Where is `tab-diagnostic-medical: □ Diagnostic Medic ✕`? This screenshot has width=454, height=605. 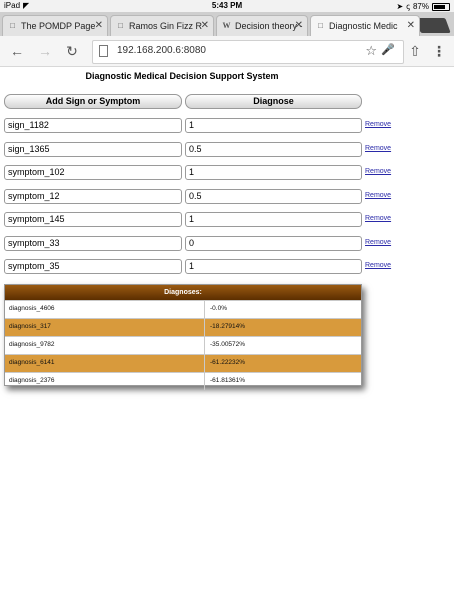 tab-diagnostic-medical: □ Diagnostic Medic ✕ is located at coordinates (365, 25).